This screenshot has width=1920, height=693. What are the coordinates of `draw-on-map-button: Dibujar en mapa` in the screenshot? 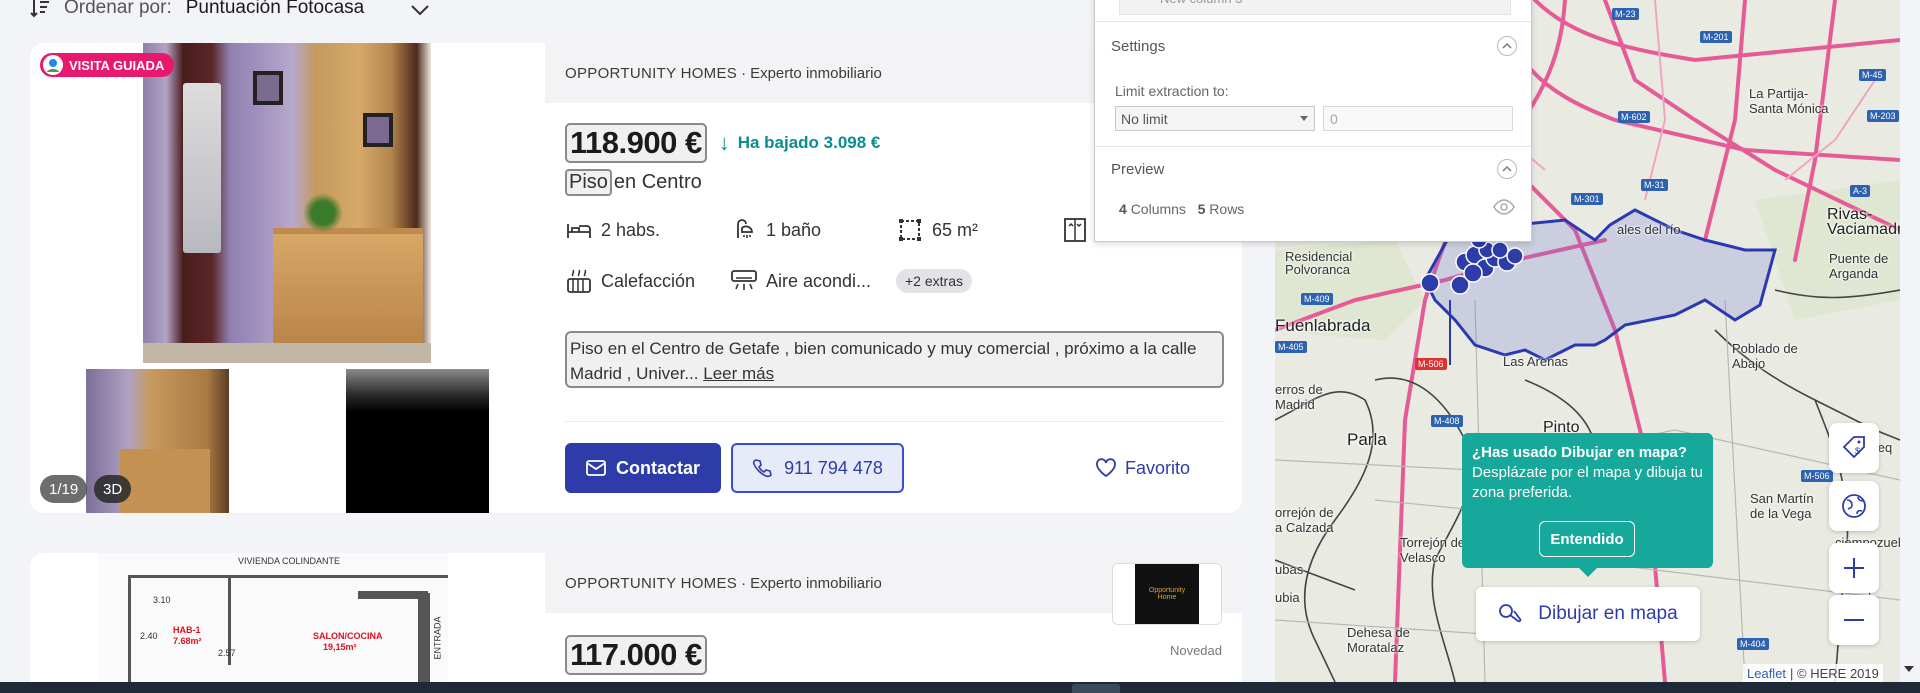 It's located at (1588, 614).